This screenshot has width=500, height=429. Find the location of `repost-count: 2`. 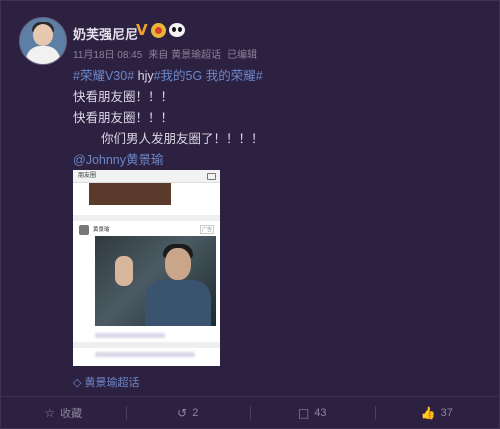

repost-count: 2 is located at coordinates (195, 413).